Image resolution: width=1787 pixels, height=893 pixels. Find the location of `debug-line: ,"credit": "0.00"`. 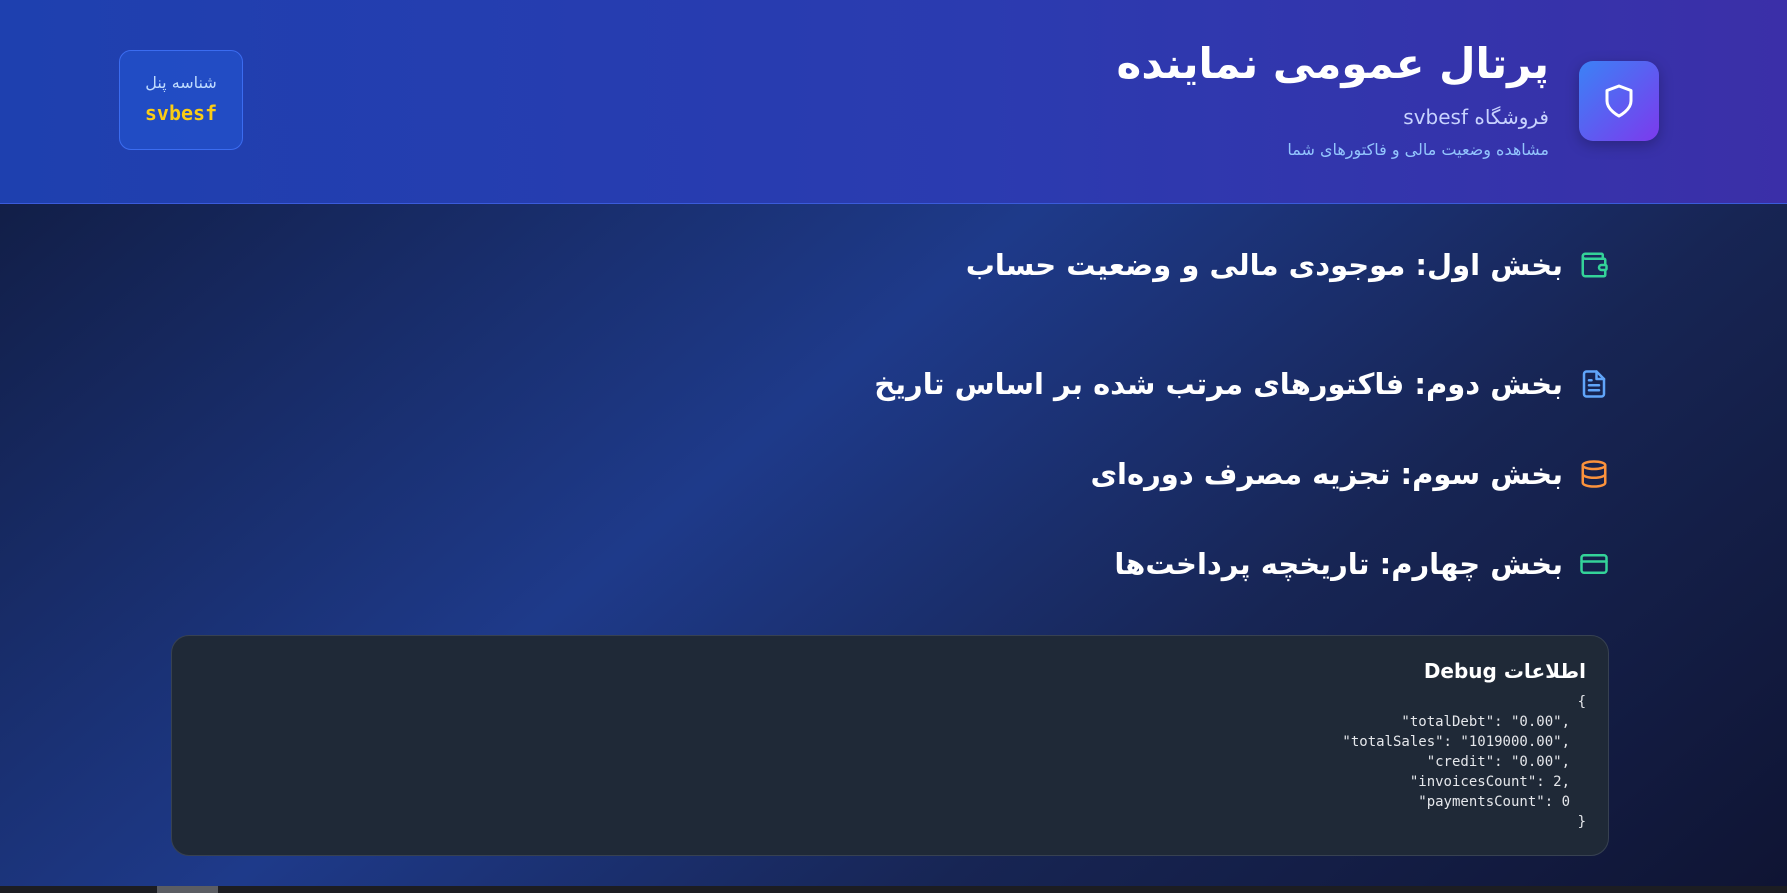

debug-line: ,"credit": "0.00" is located at coordinates (1498, 762).